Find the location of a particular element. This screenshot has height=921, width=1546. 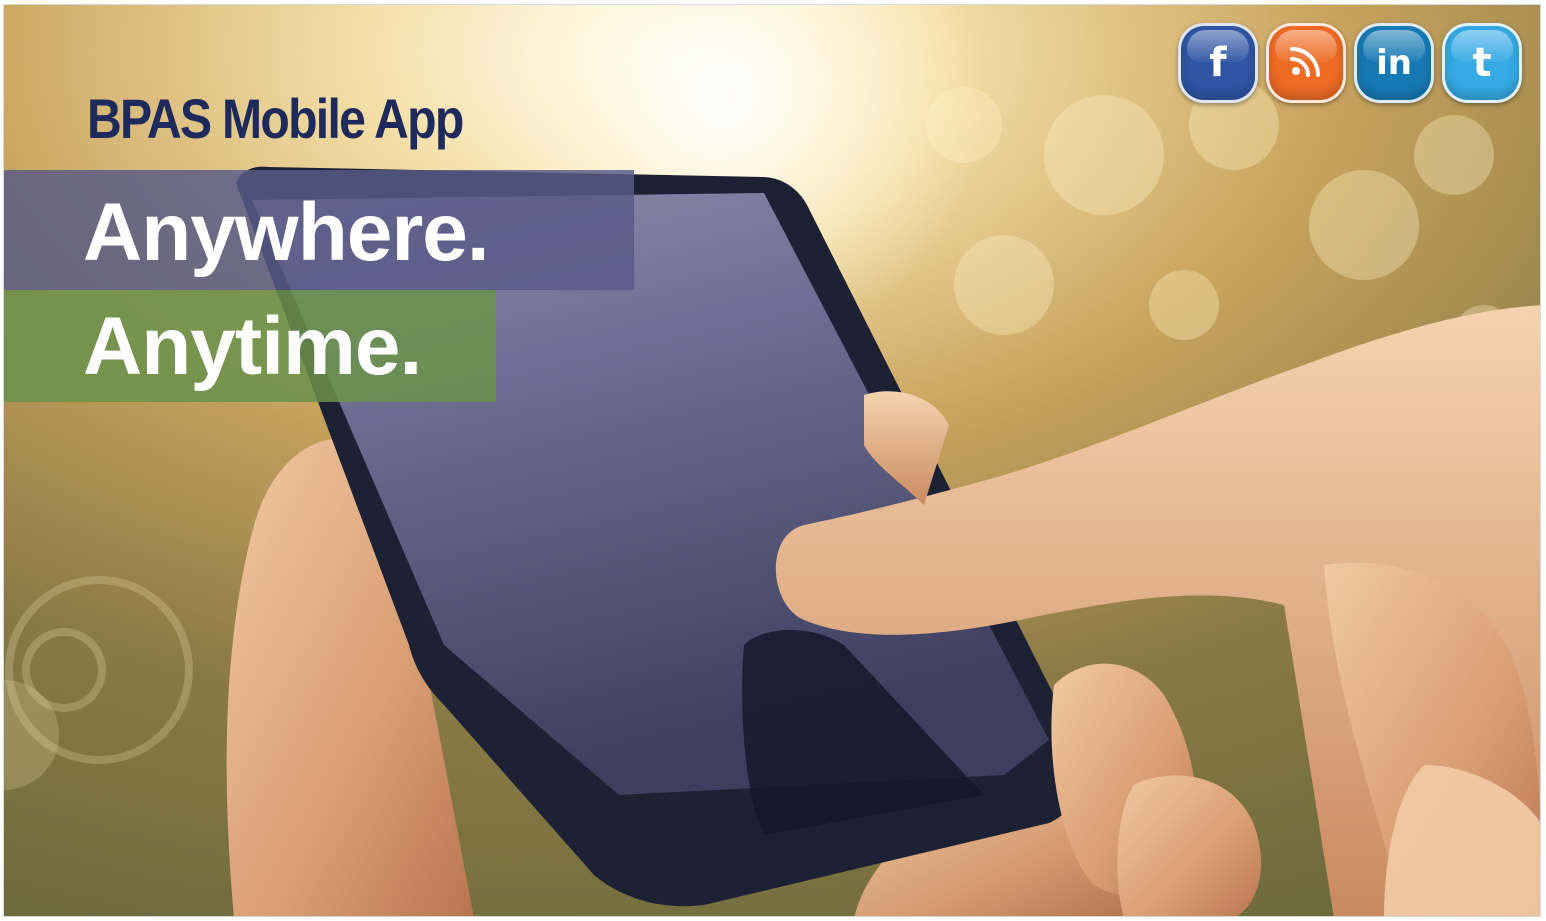

app-title: BPAS Mobile App is located at coordinates (275, 118).